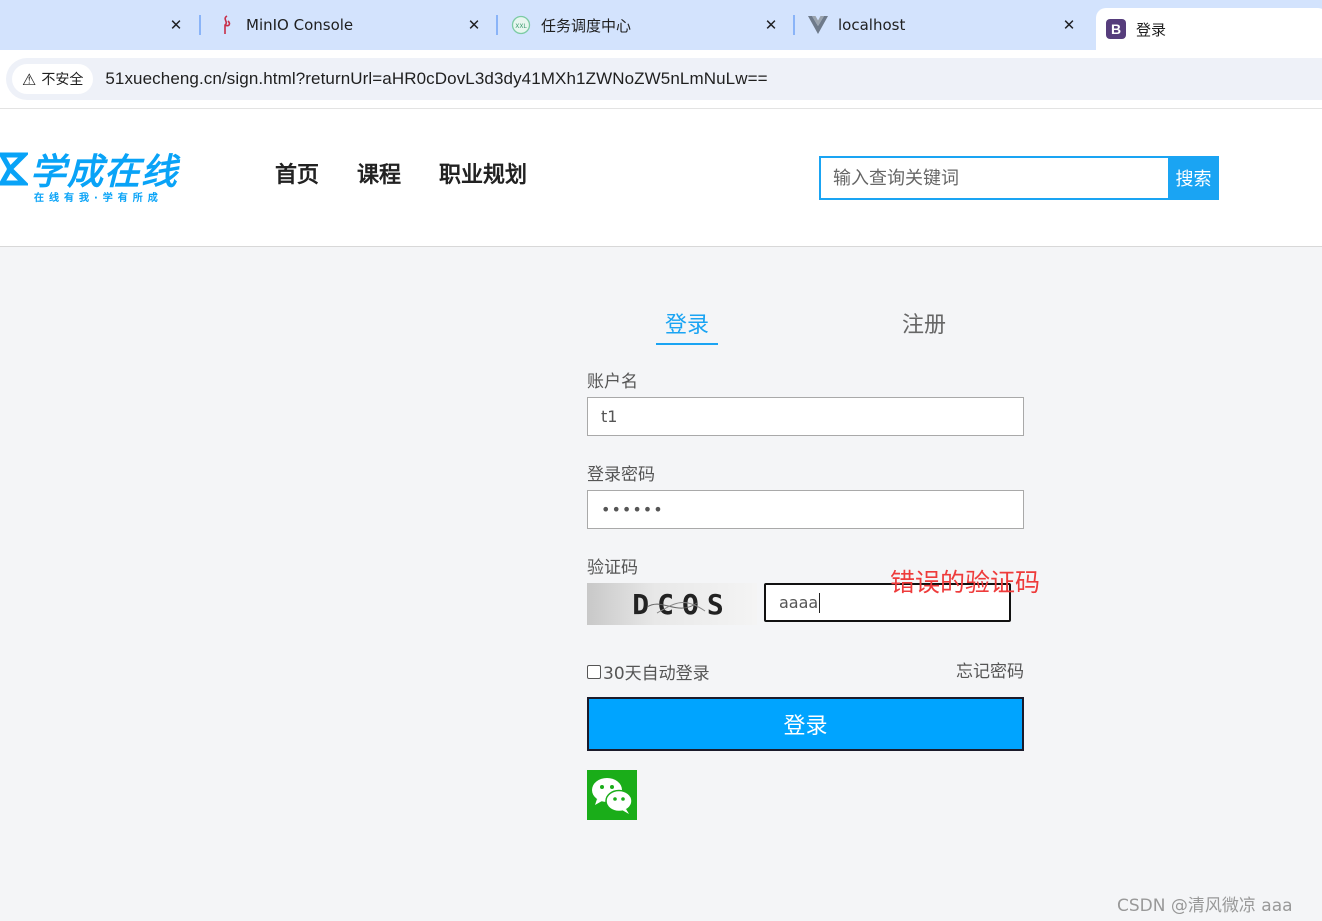 The height and width of the screenshot is (921, 1322). I want to click on password-input: ••••••, so click(805, 509).